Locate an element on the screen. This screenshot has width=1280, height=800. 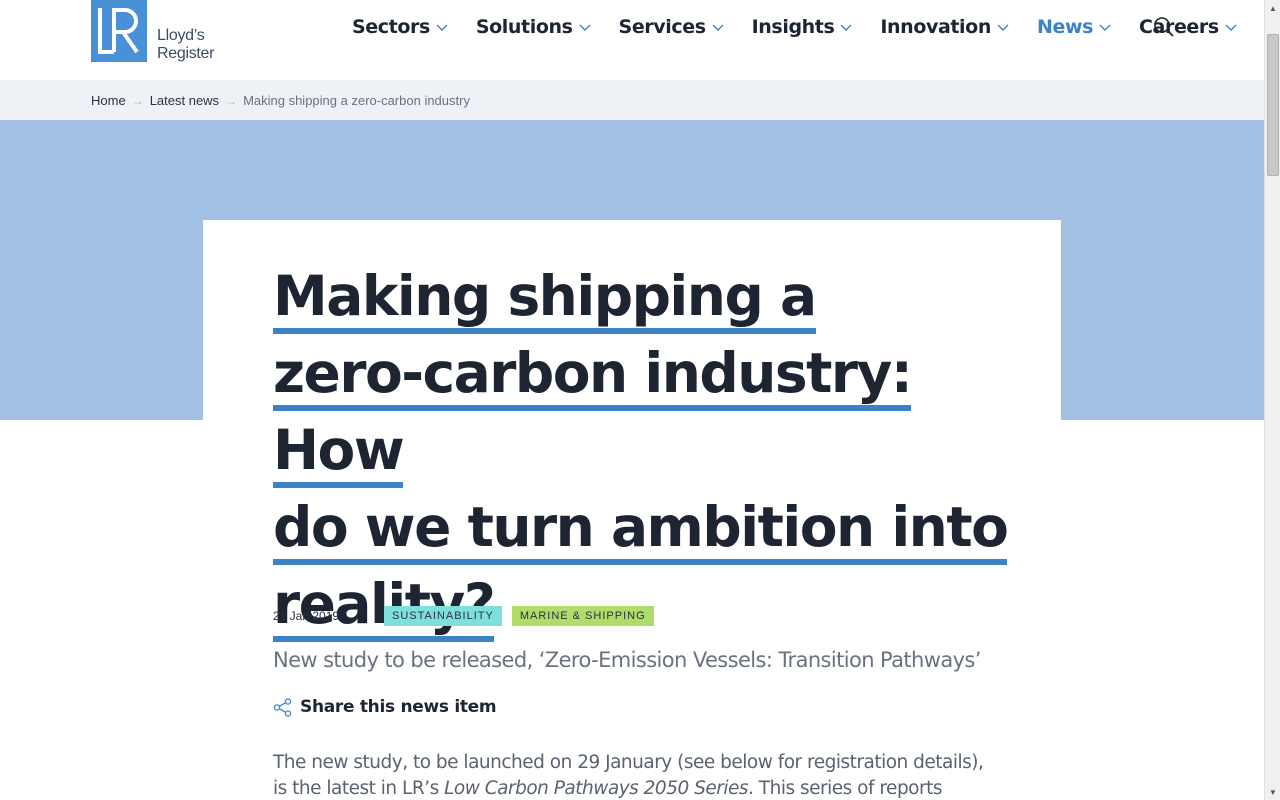
nav-item-innovation: Innovation is located at coordinates (944, 27).